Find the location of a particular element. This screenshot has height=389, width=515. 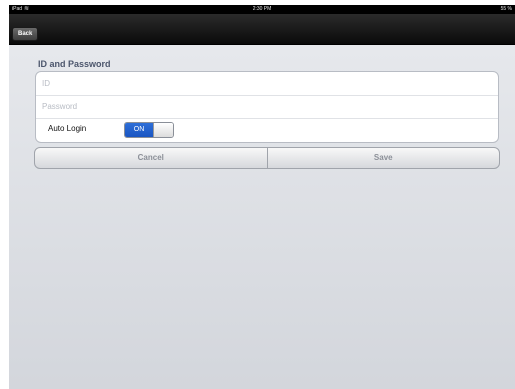

password-field is located at coordinates (267, 106).